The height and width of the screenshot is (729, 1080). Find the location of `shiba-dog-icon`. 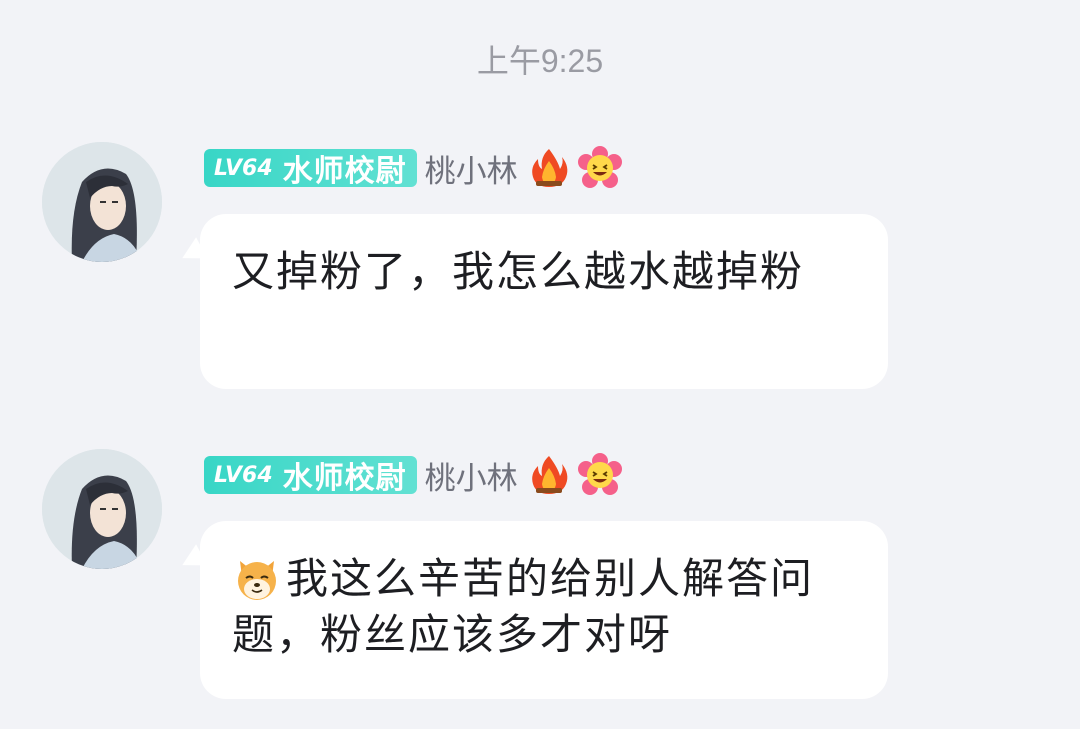

shiba-dog-icon is located at coordinates (257, 580).